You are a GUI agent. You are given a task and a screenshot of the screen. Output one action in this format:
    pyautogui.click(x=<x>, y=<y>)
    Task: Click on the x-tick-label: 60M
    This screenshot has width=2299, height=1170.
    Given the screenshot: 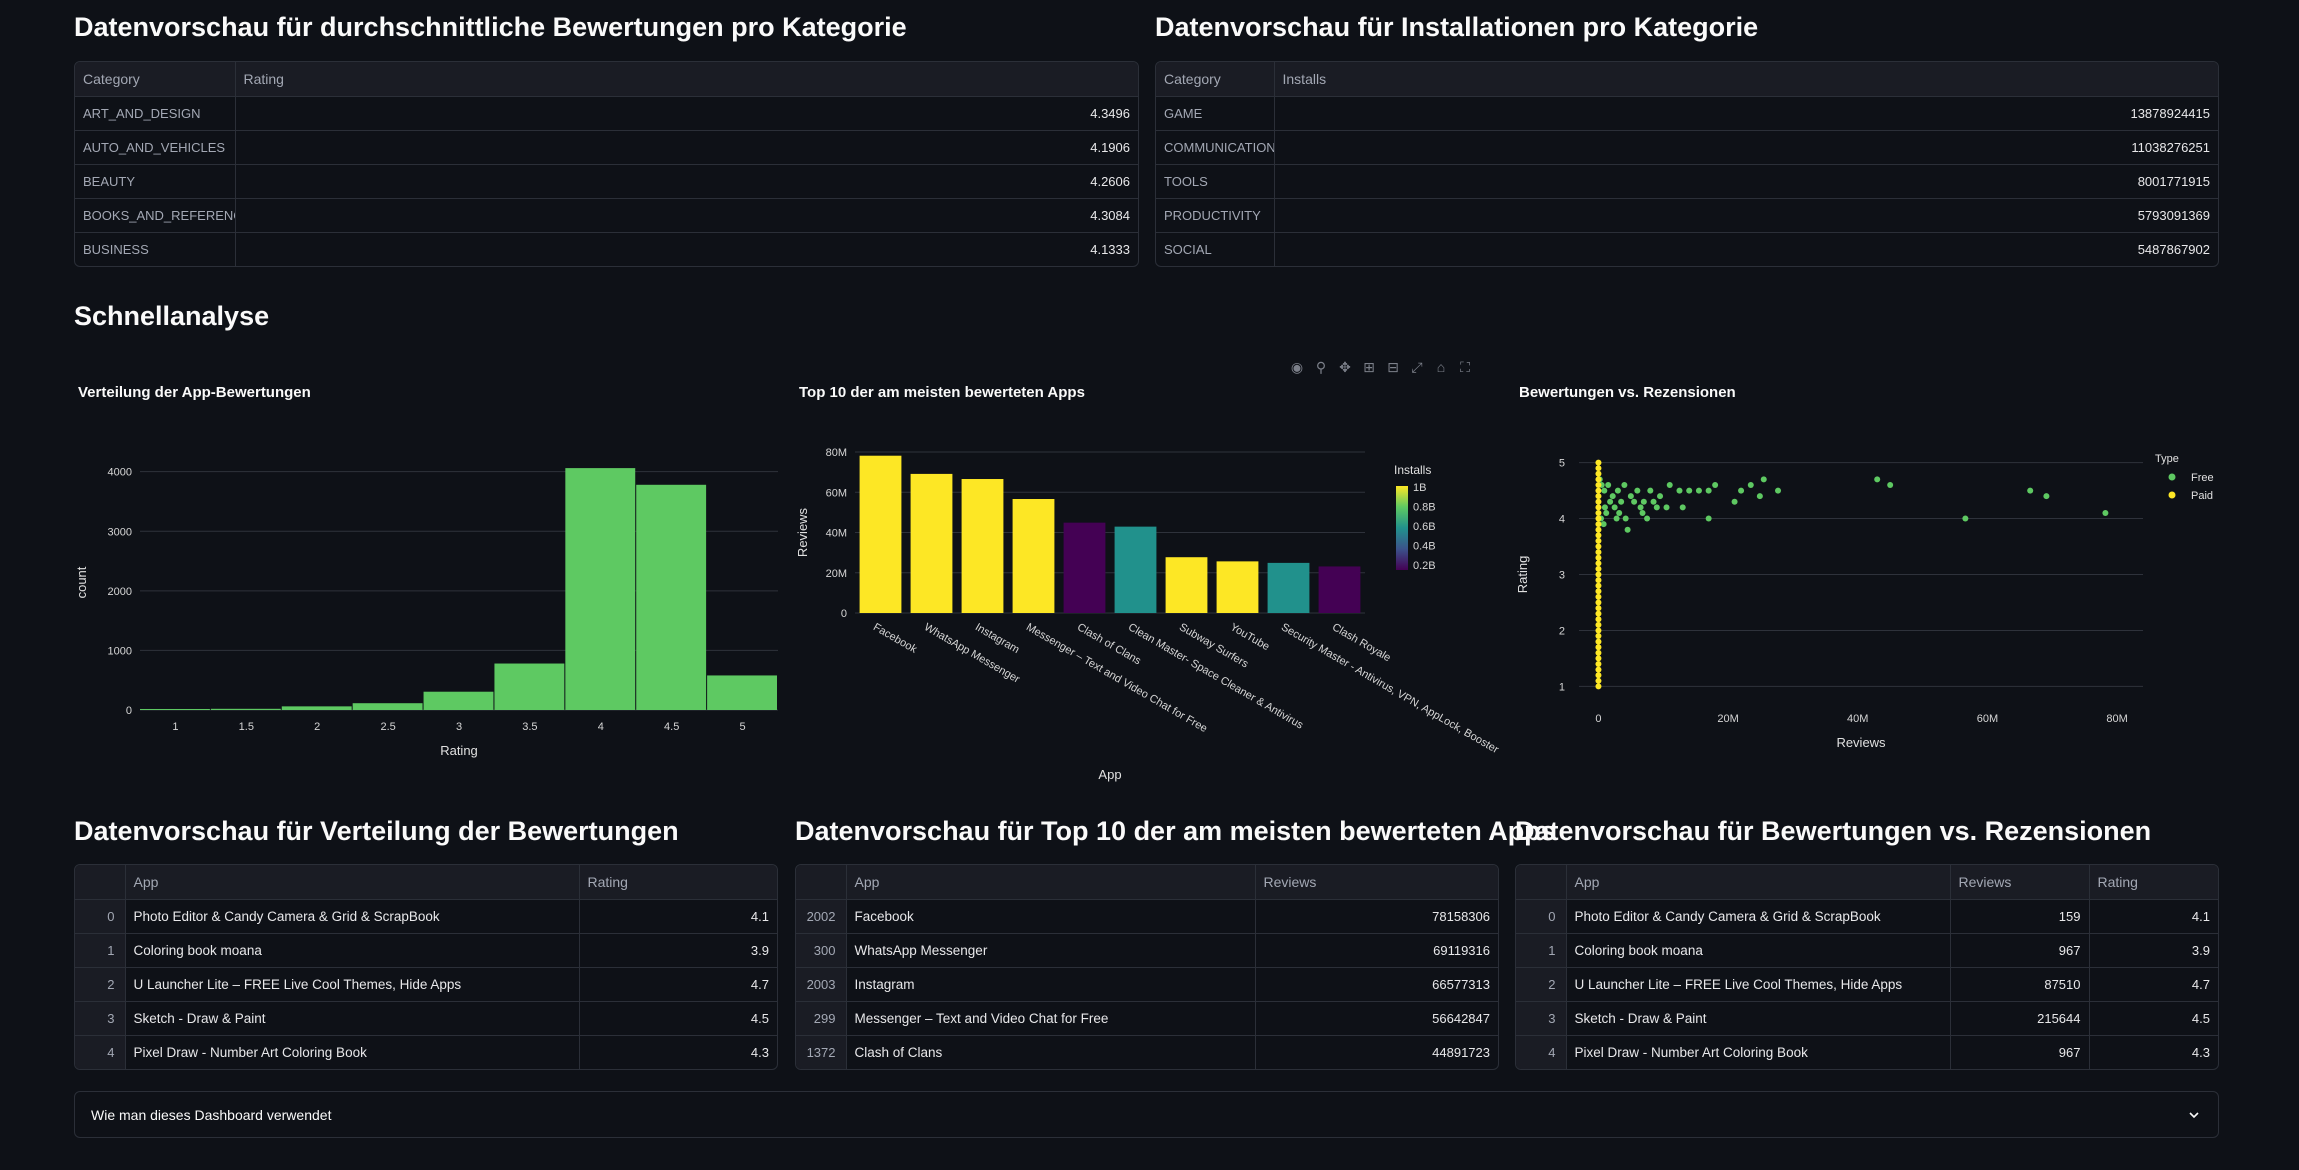 What is the action you would take?
    pyautogui.click(x=1987, y=719)
    